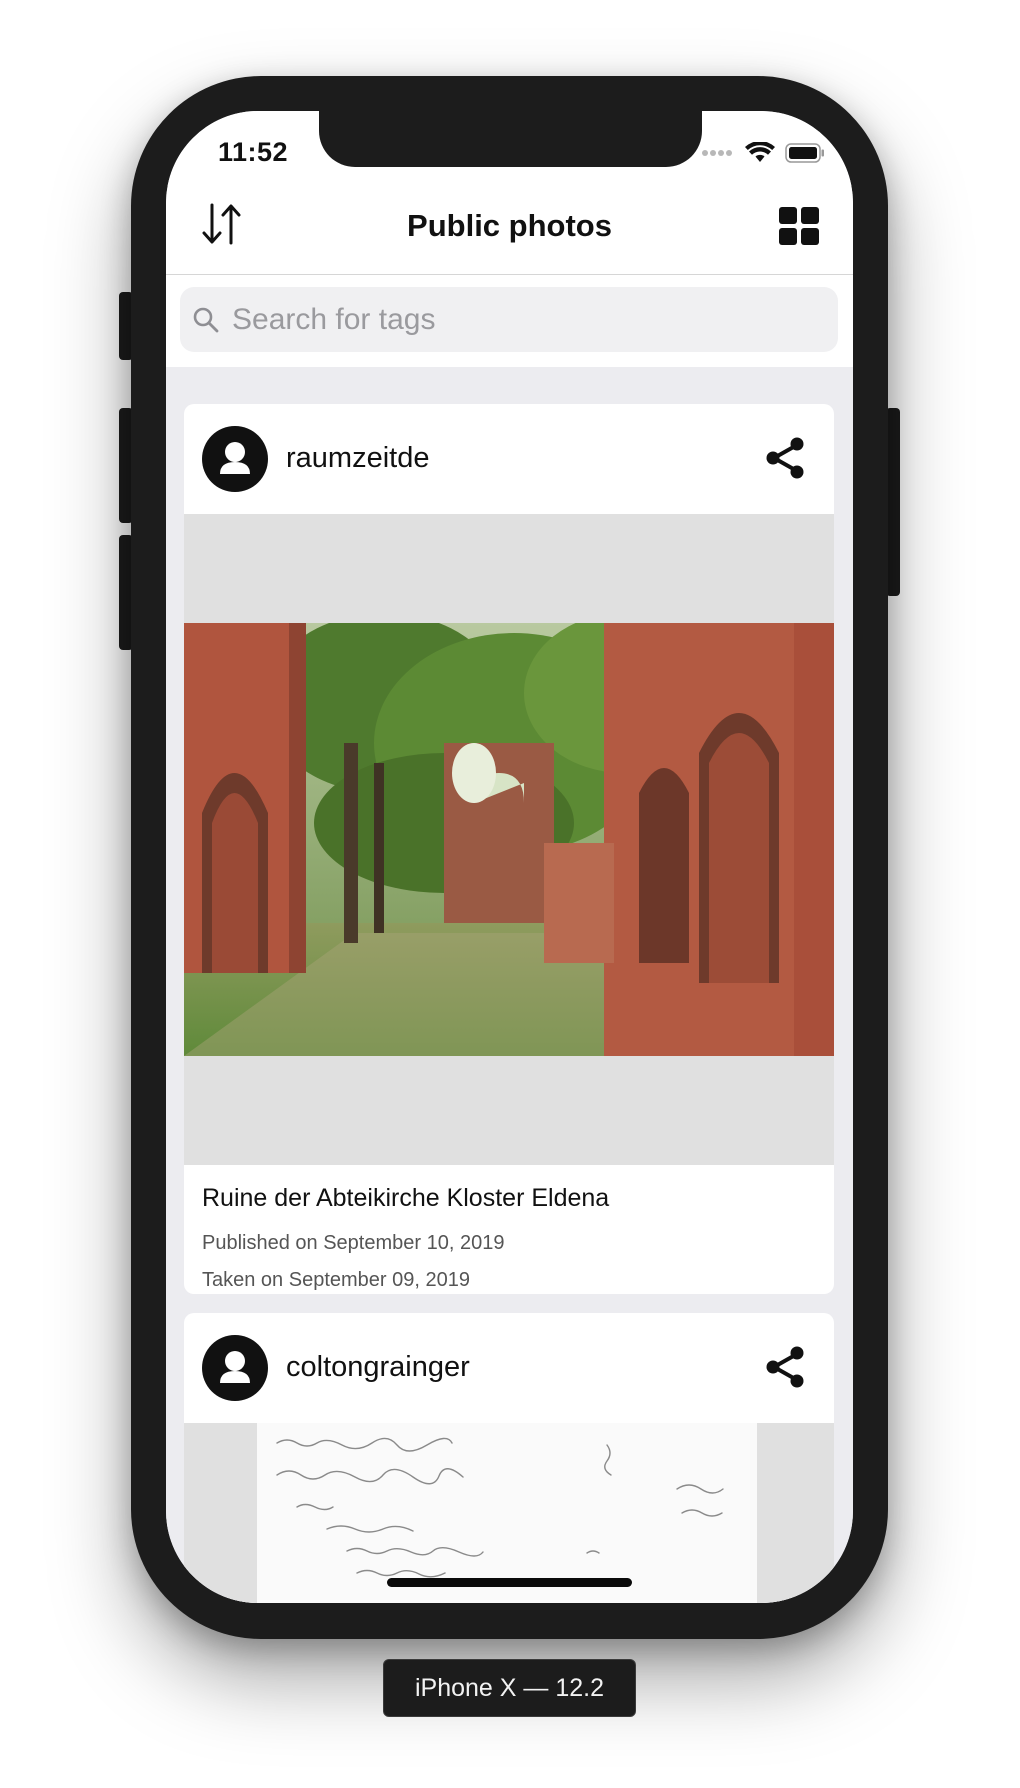 The image size is (1020, 1788). I want to click on page-title: Public photos, so click(509, 225).